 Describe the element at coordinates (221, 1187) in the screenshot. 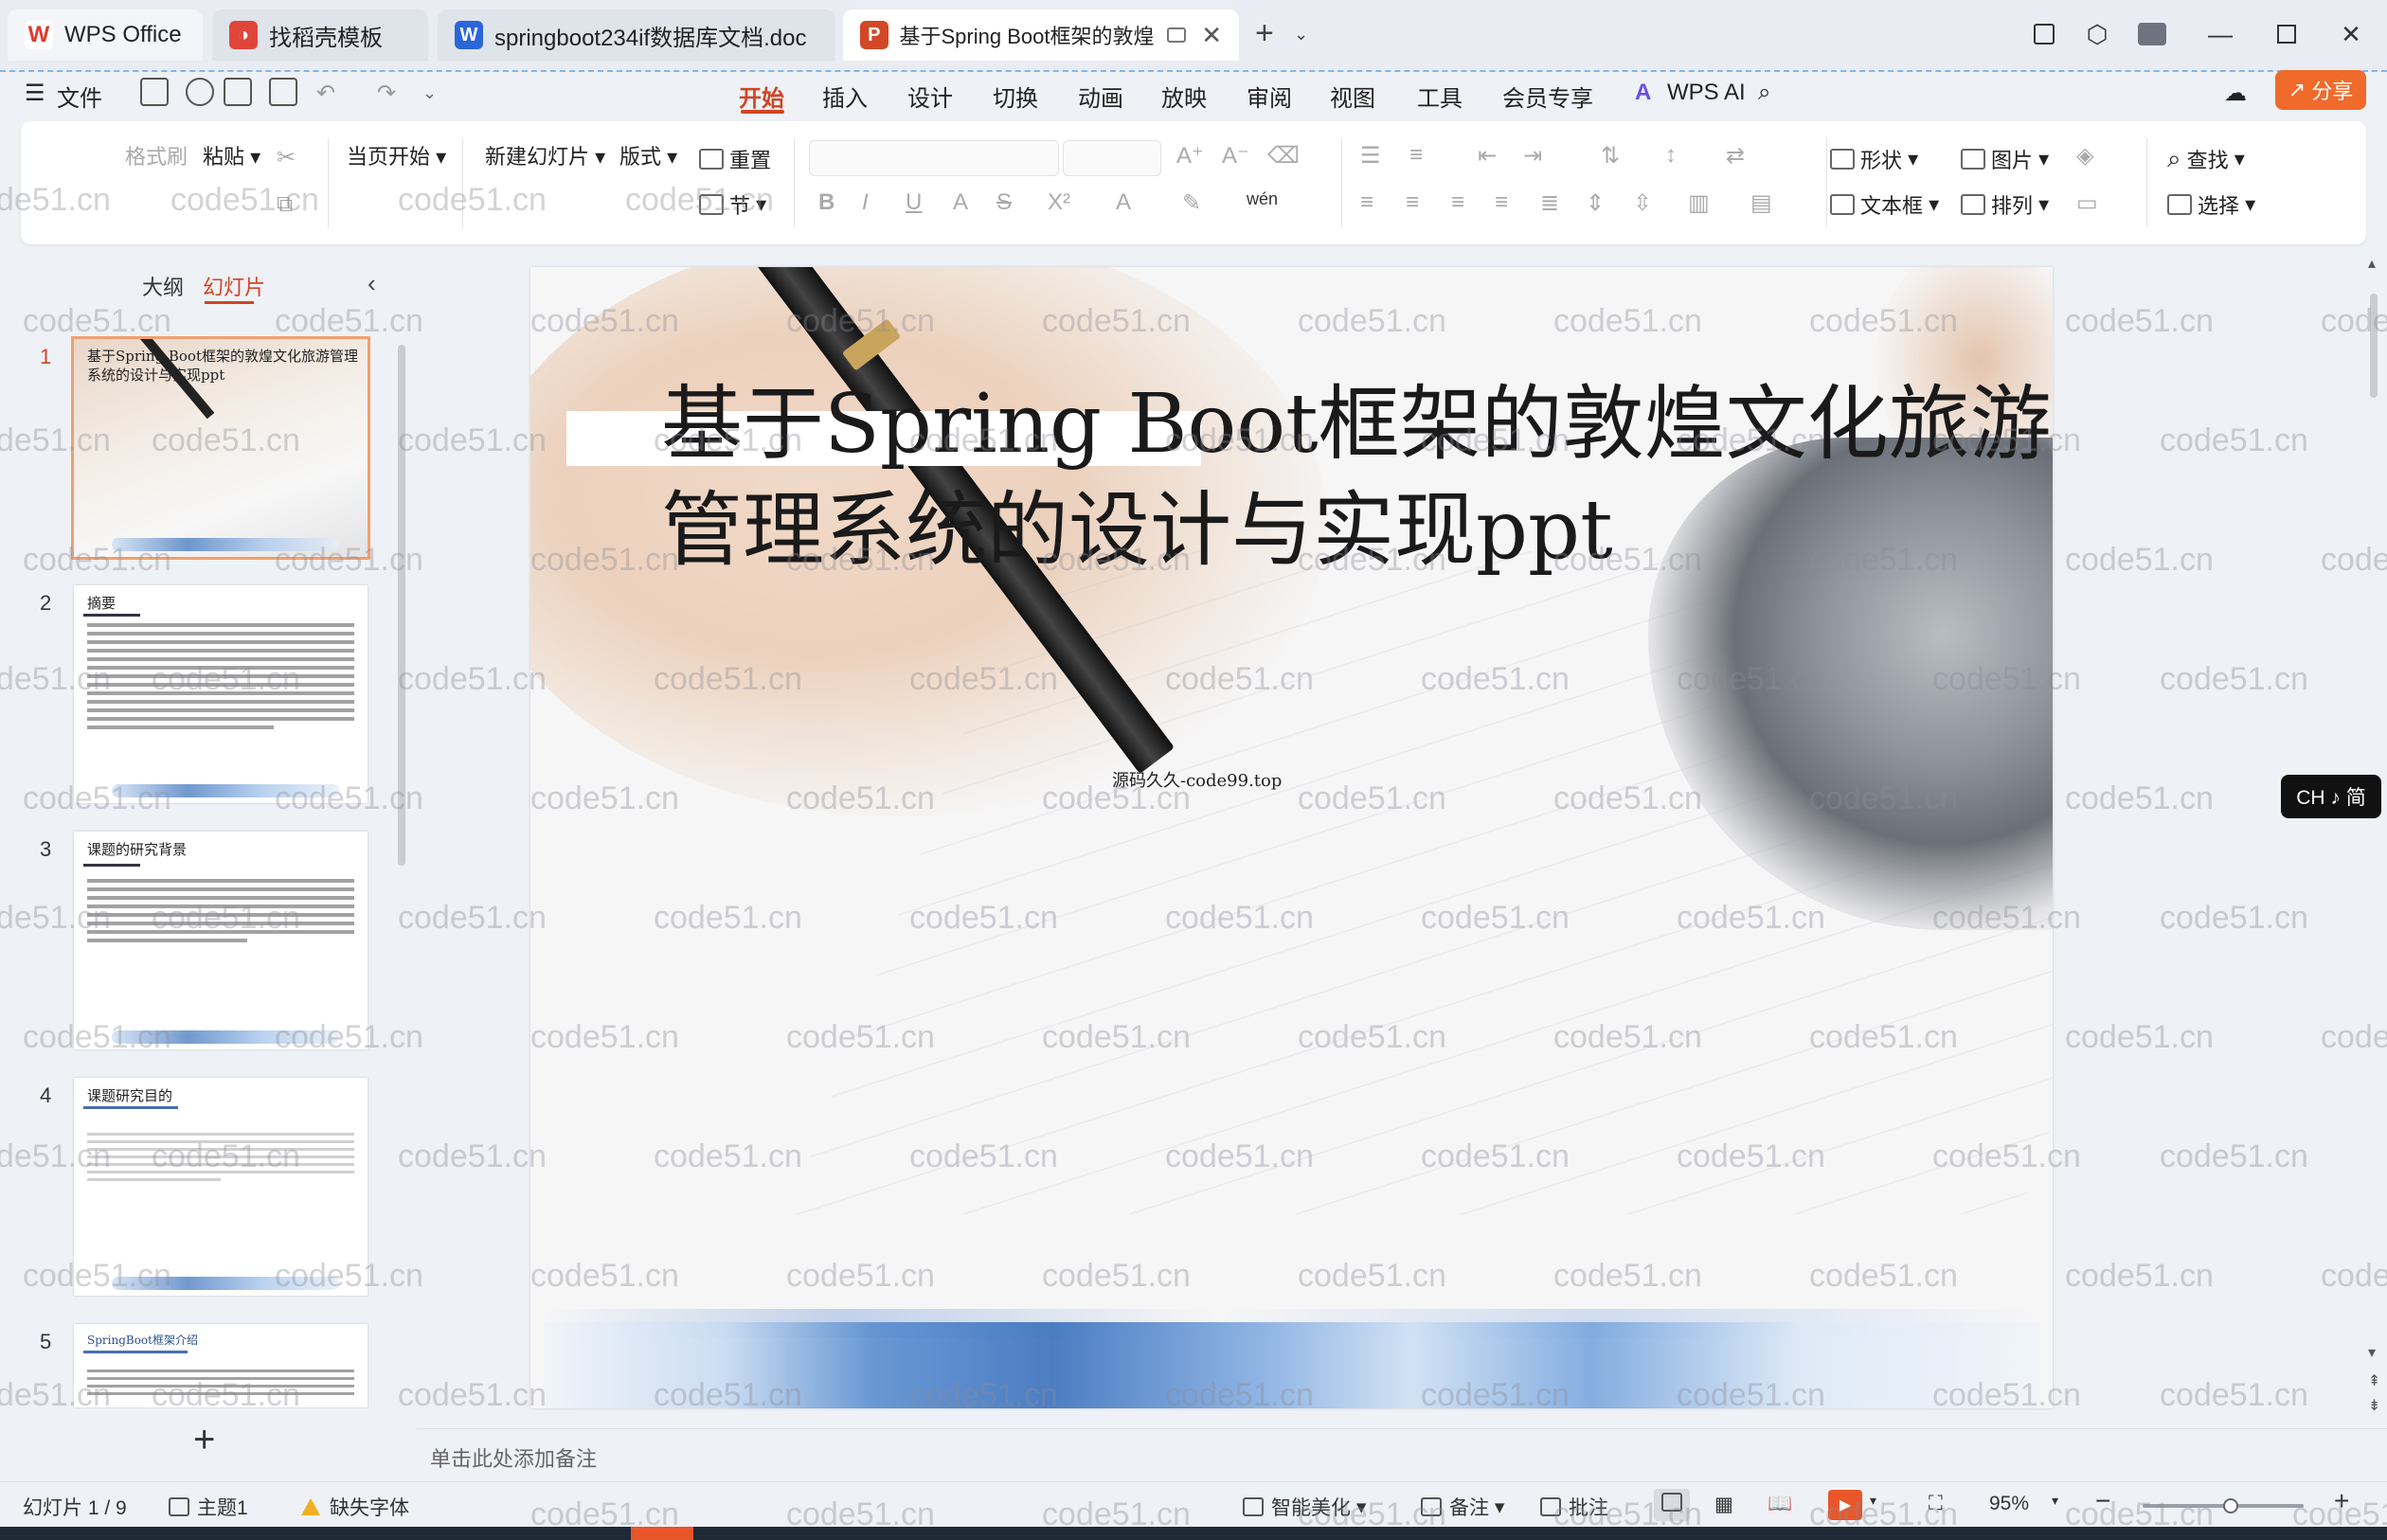

I see `slide-thumbnail-4: 课题研究目的` at that location.